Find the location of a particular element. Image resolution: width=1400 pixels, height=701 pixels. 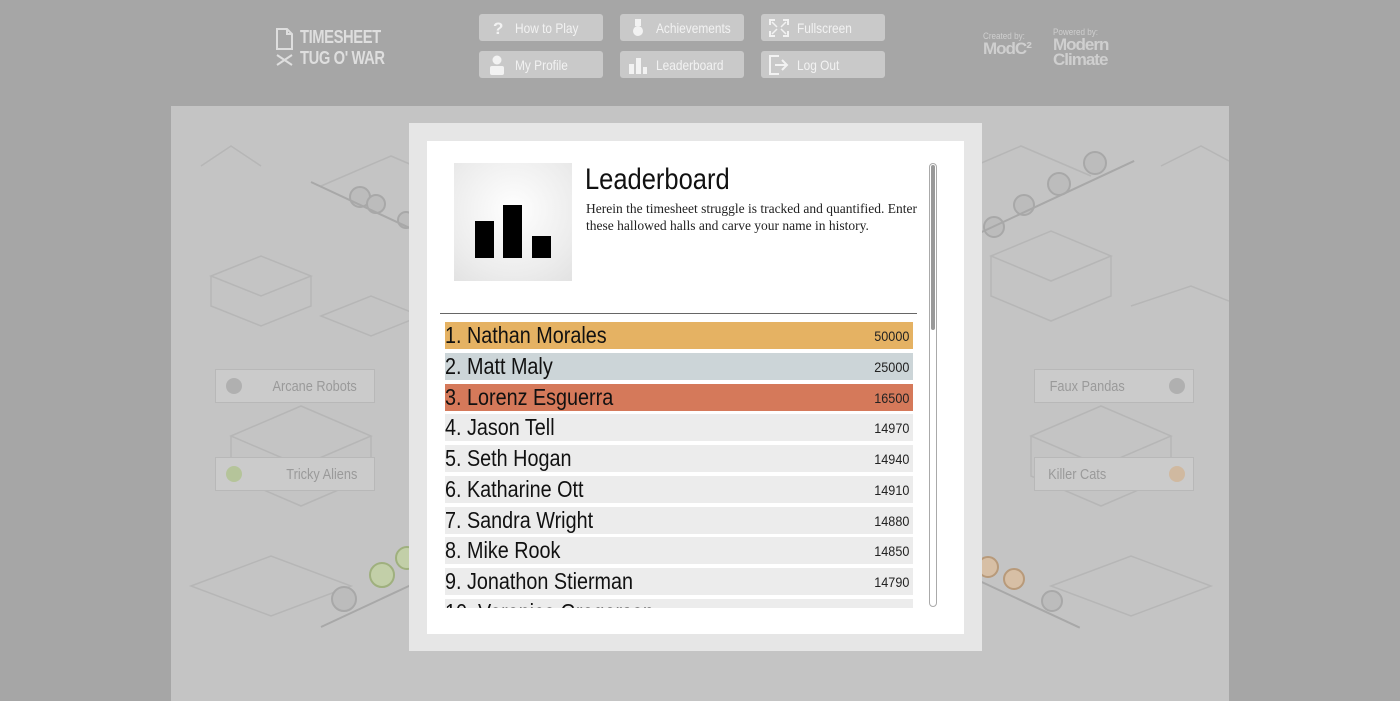

player-score: 14970 is located at coordinates (892, 427).